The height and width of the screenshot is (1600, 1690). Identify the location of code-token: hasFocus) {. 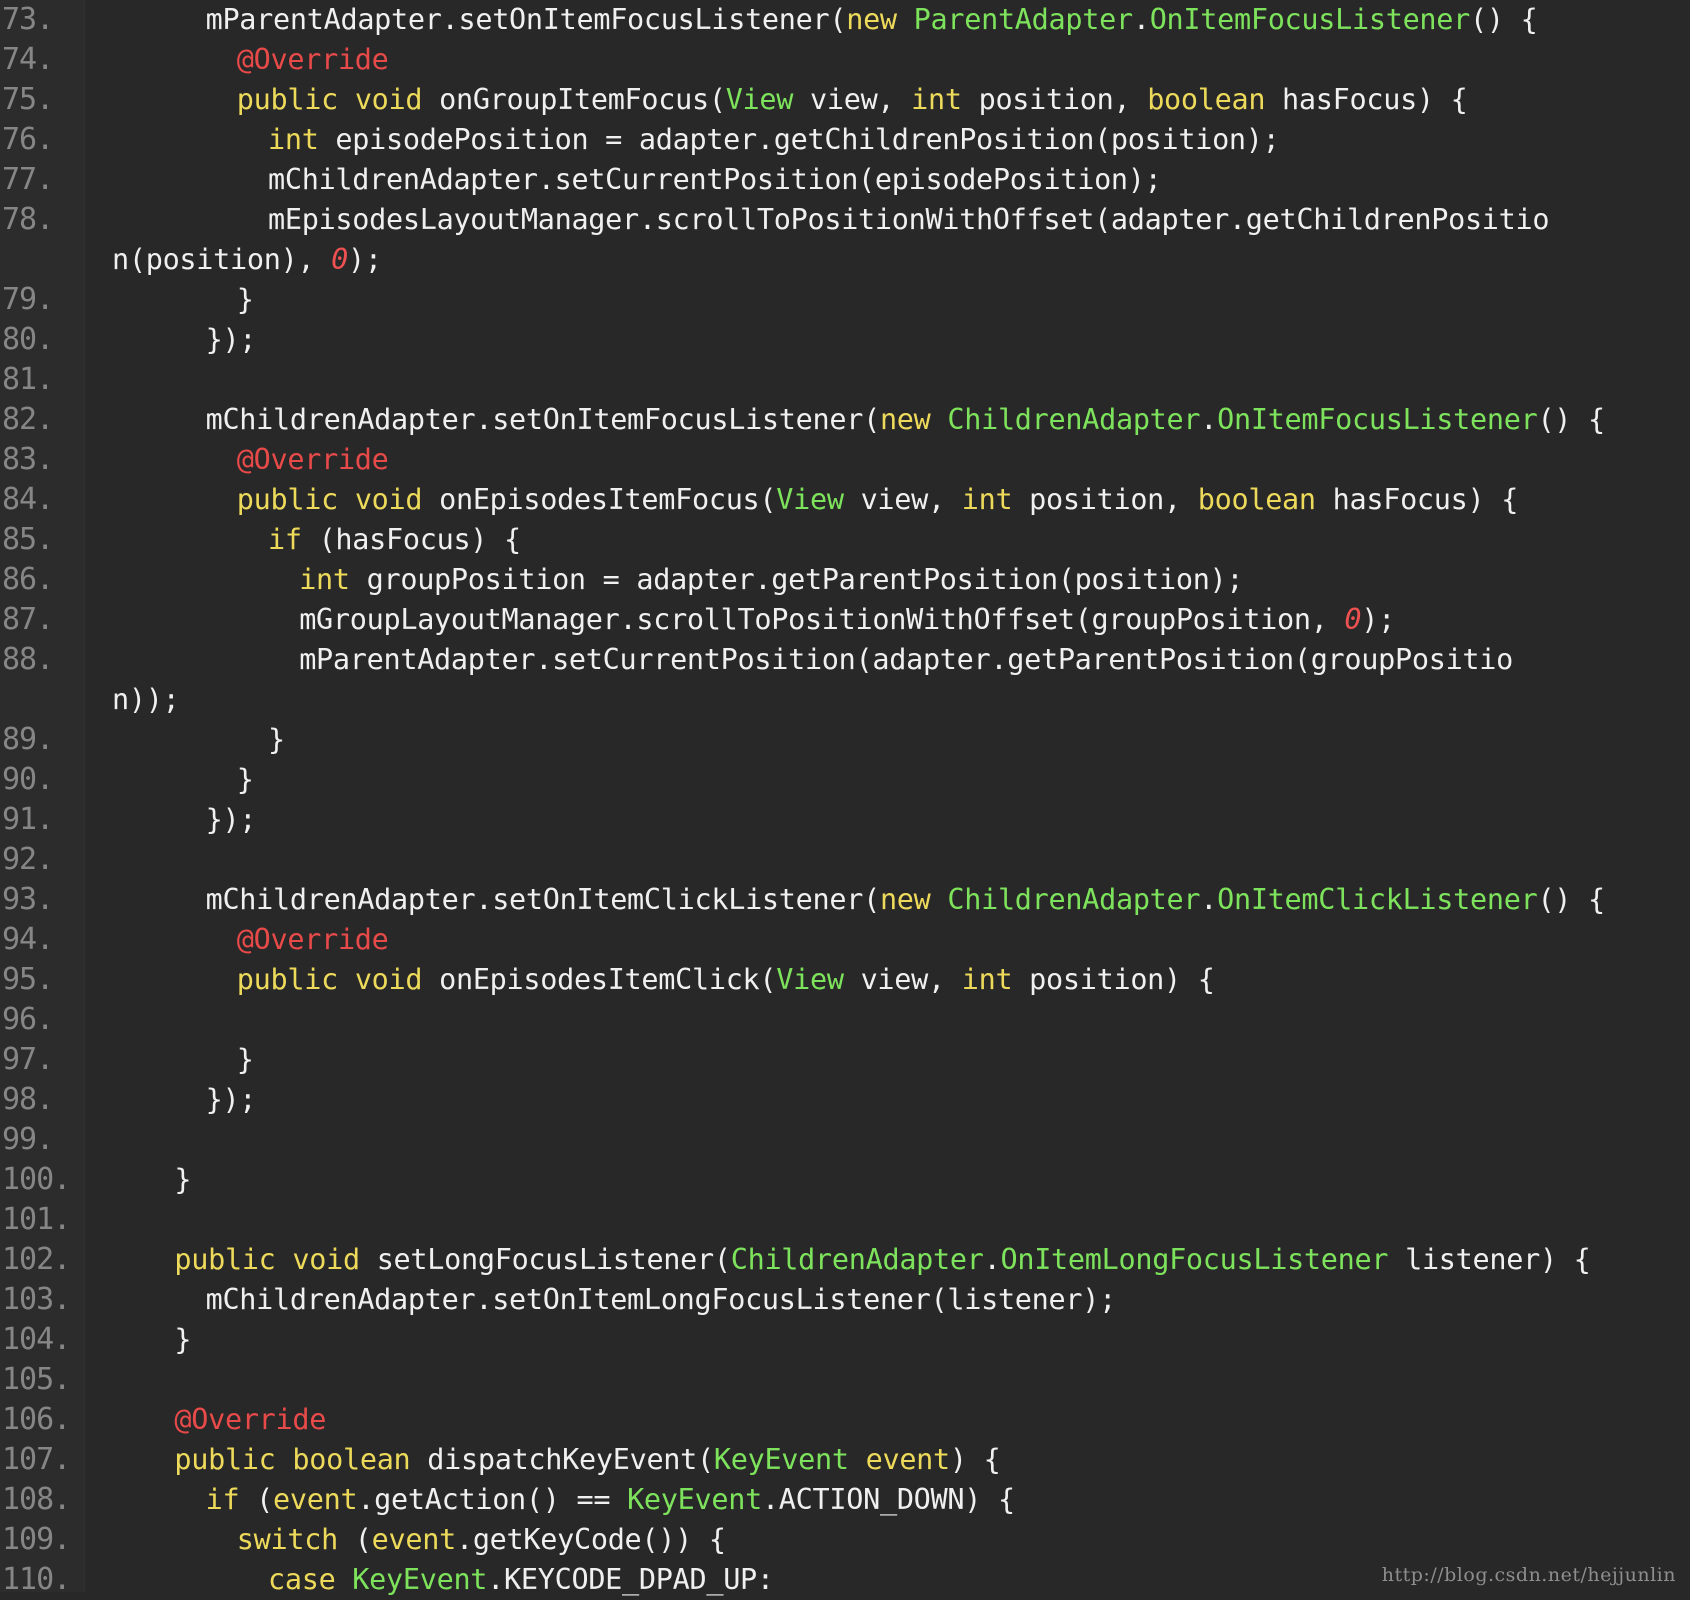
(1366, 99).